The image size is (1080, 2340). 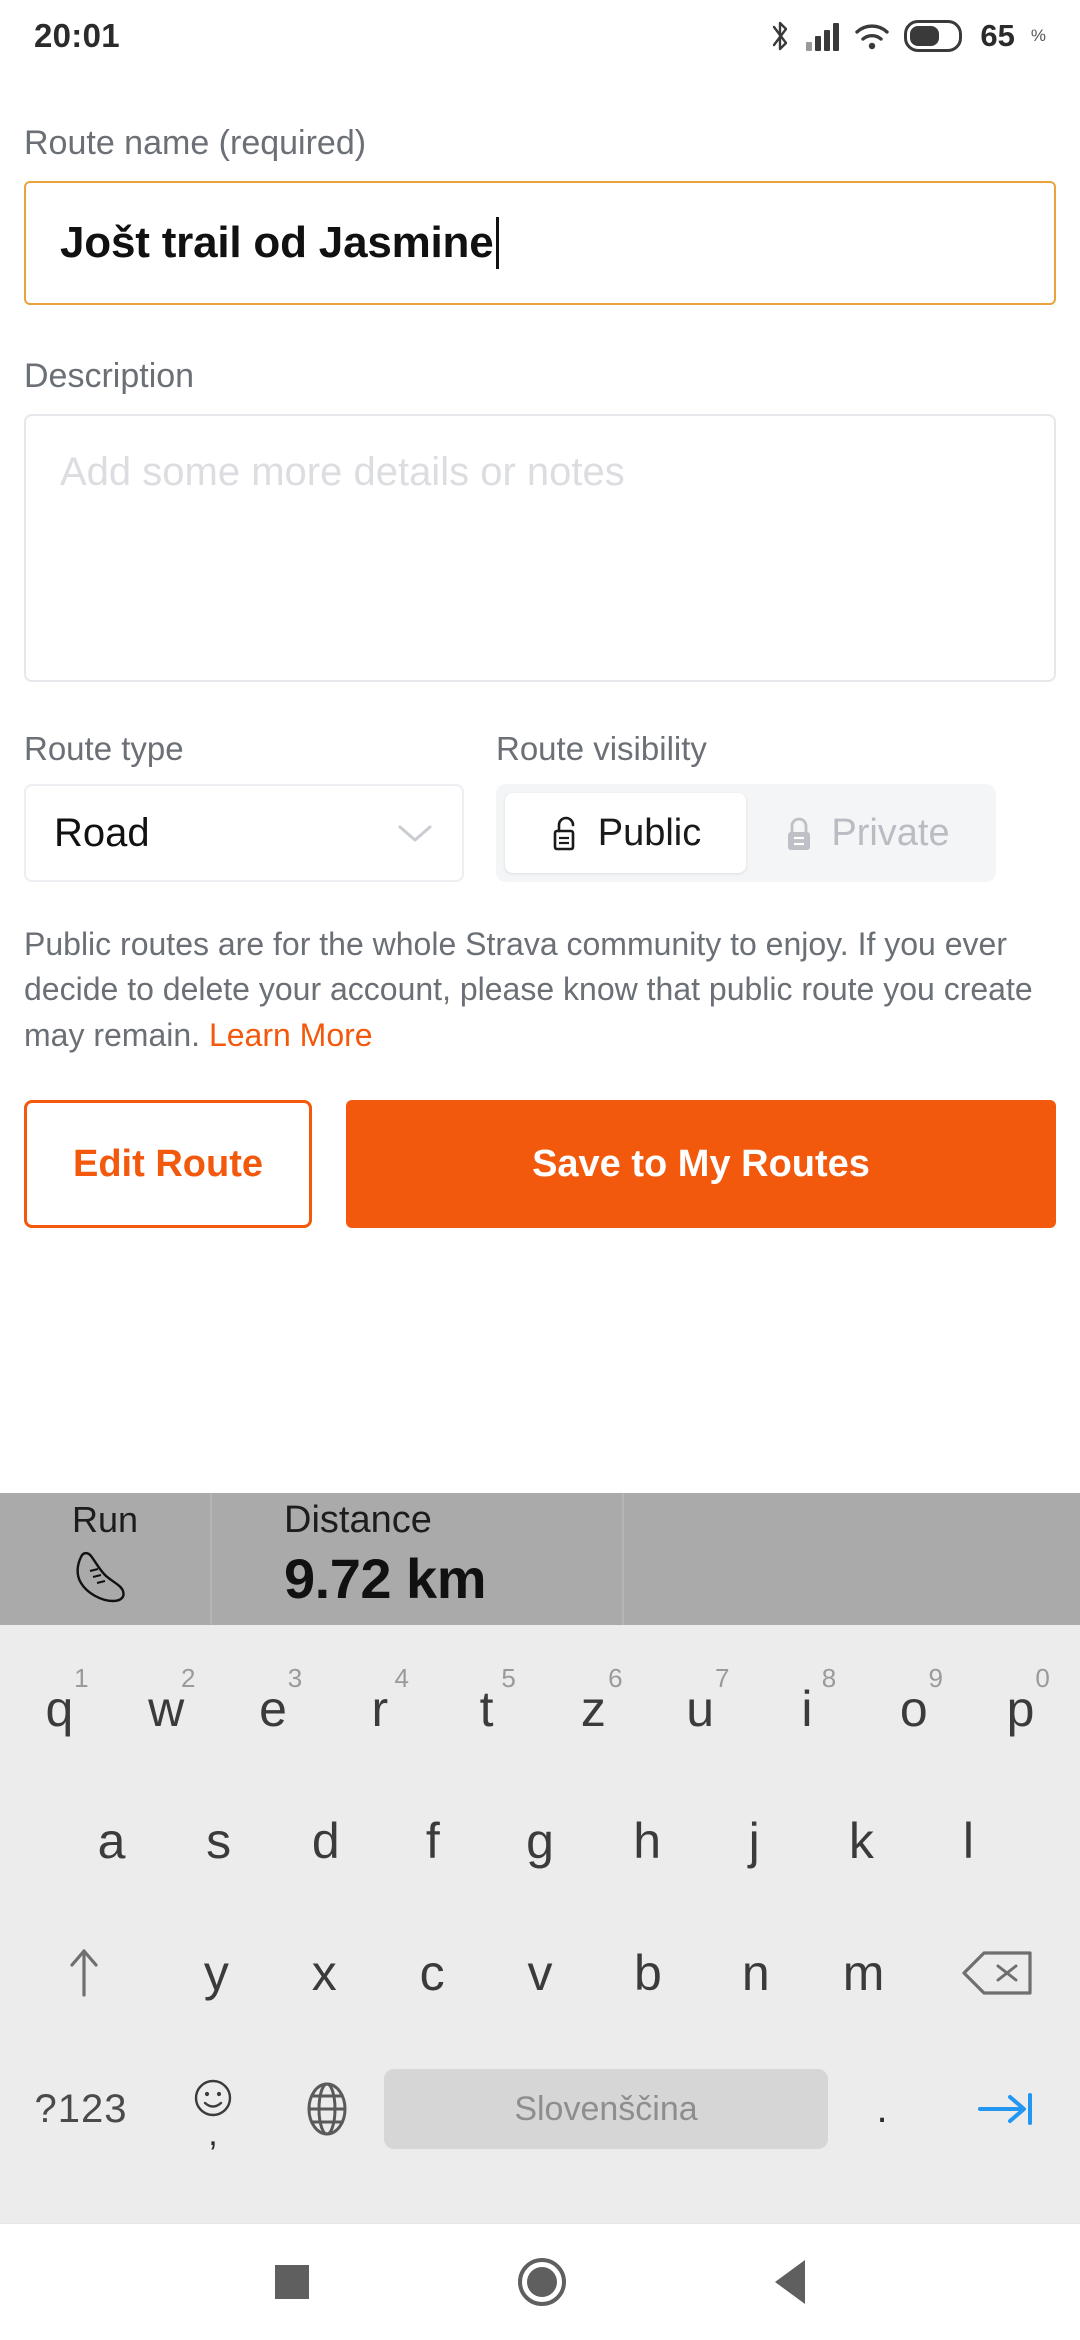 I want to click on spacebar-language-label: Slovenščina, so click(x=606, y=2109).